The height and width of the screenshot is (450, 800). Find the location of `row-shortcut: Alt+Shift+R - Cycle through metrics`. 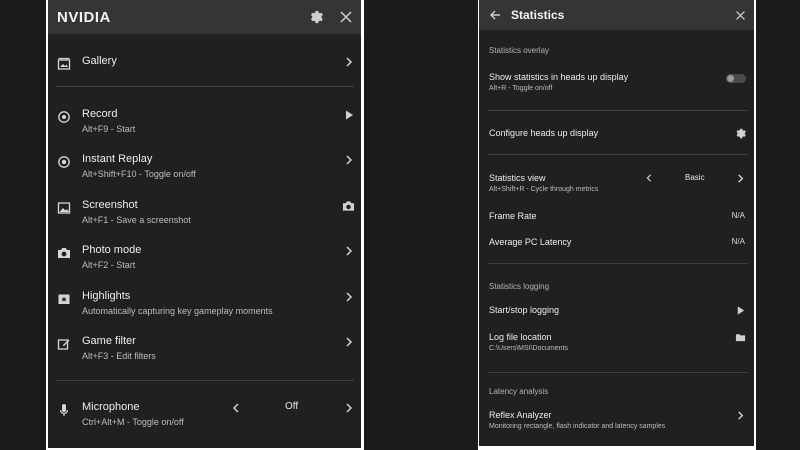

row-shortcut: Alt+Shift+R - Cycle through metrics is located at coordinates (544, 189).